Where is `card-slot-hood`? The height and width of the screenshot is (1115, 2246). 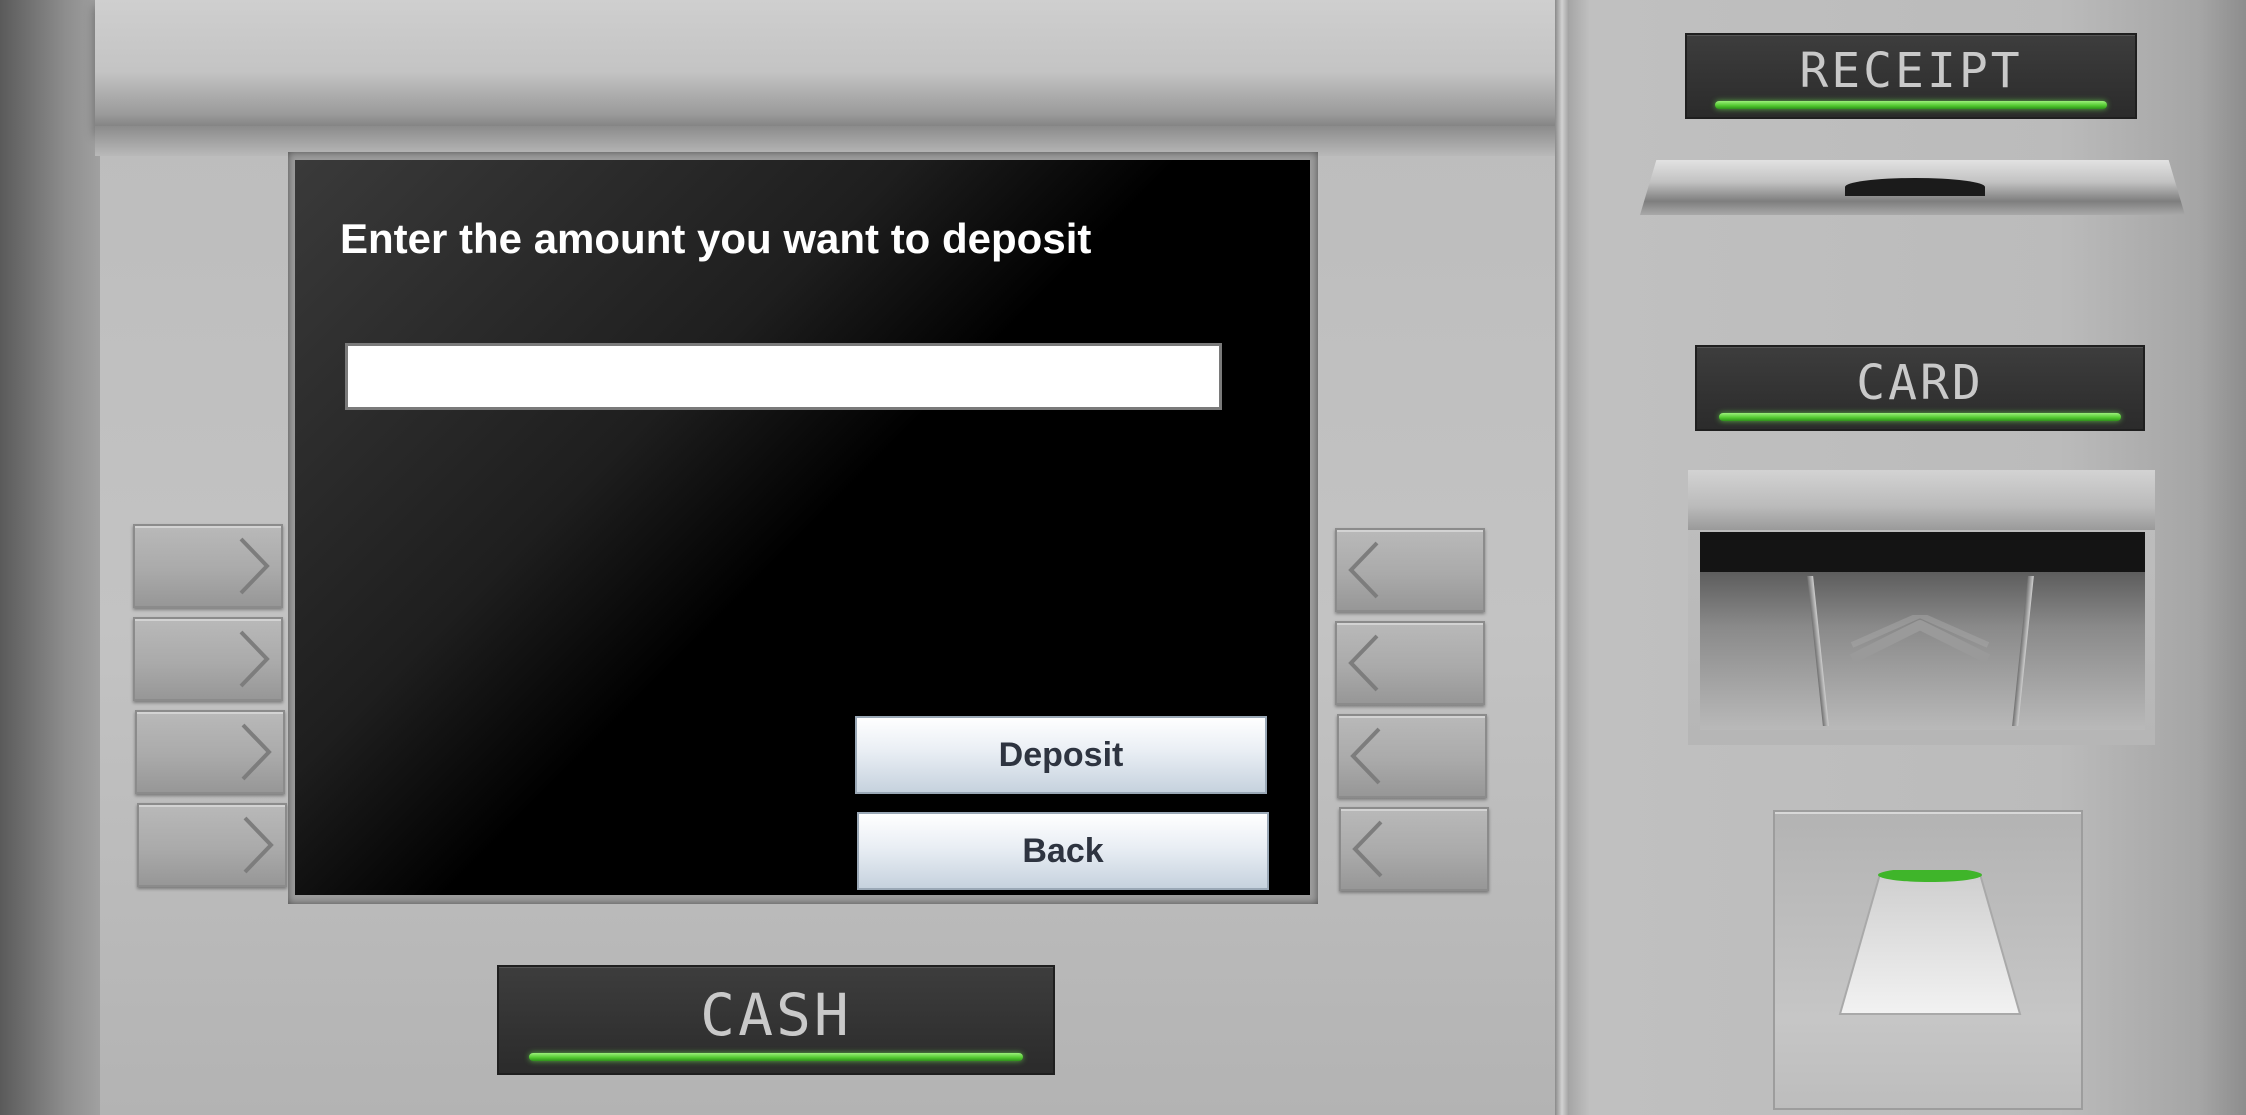 card-slot-hood is located at coordinates (1921, 500).